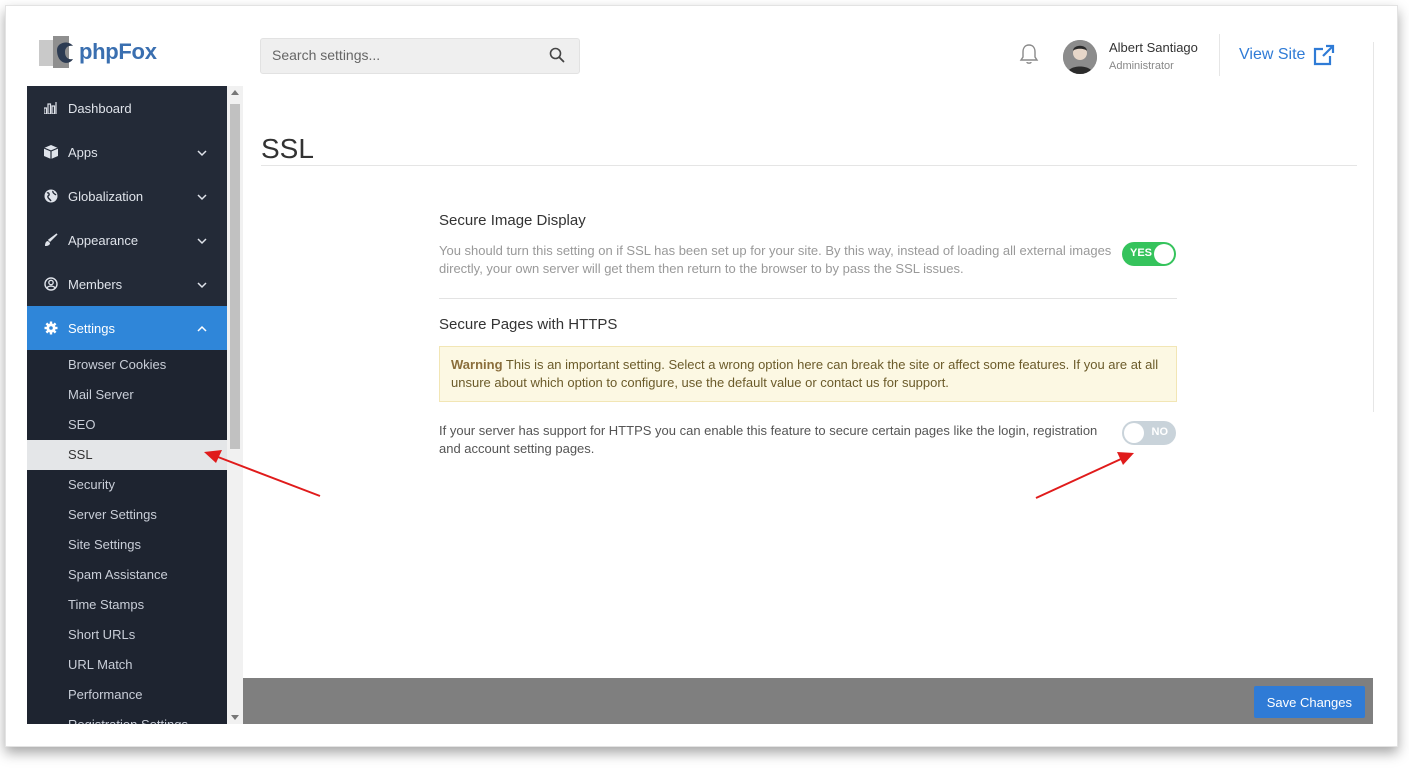 The height and width of the screenshot is (772, 1409). Describe the element at coordinates (669, 474) in the screenshot. I see `annotation-arrows` at that location.